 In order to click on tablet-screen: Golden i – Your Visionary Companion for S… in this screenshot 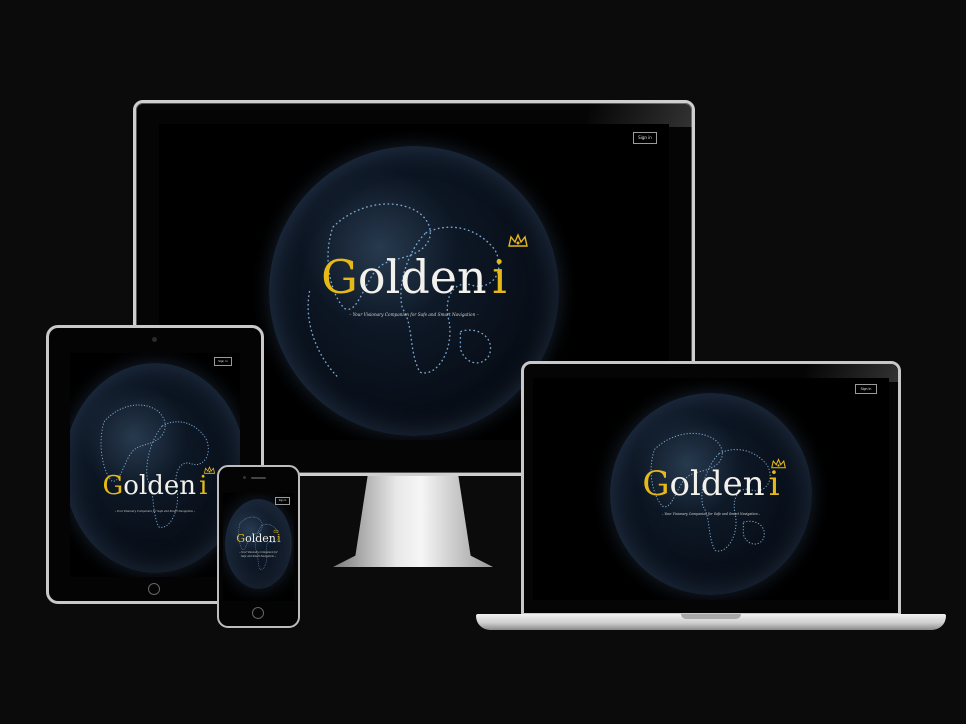, I will do `click(155, 465)`.